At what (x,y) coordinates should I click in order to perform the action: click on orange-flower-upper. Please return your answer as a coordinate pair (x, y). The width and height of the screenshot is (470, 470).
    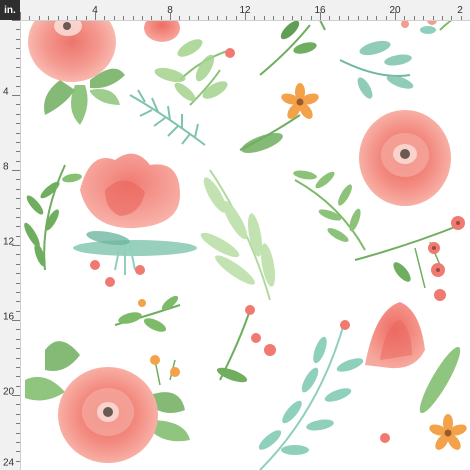
    Looking at the image, I should click on (279, 118).